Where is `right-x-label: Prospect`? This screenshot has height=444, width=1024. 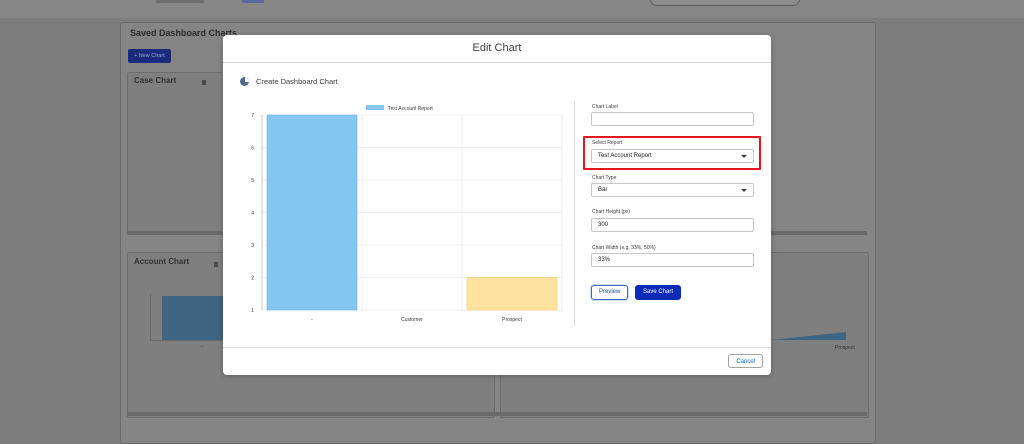
right-x-label: Prospect is located at coordinates (845, 348).